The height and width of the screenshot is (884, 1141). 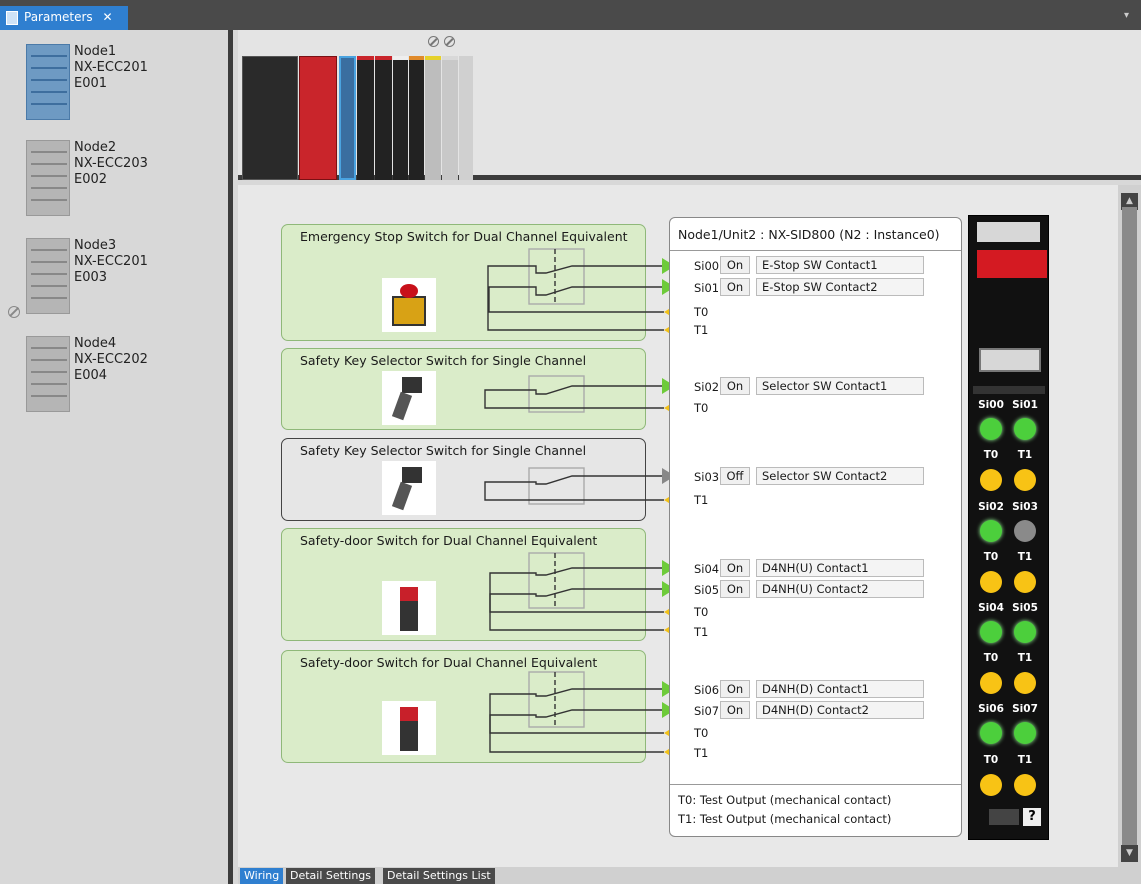 What do you see at coordinates (331, 876) in the screenshot?
I see `tab-detail-settings: Detail Settings` at bounding box center [331, 876].